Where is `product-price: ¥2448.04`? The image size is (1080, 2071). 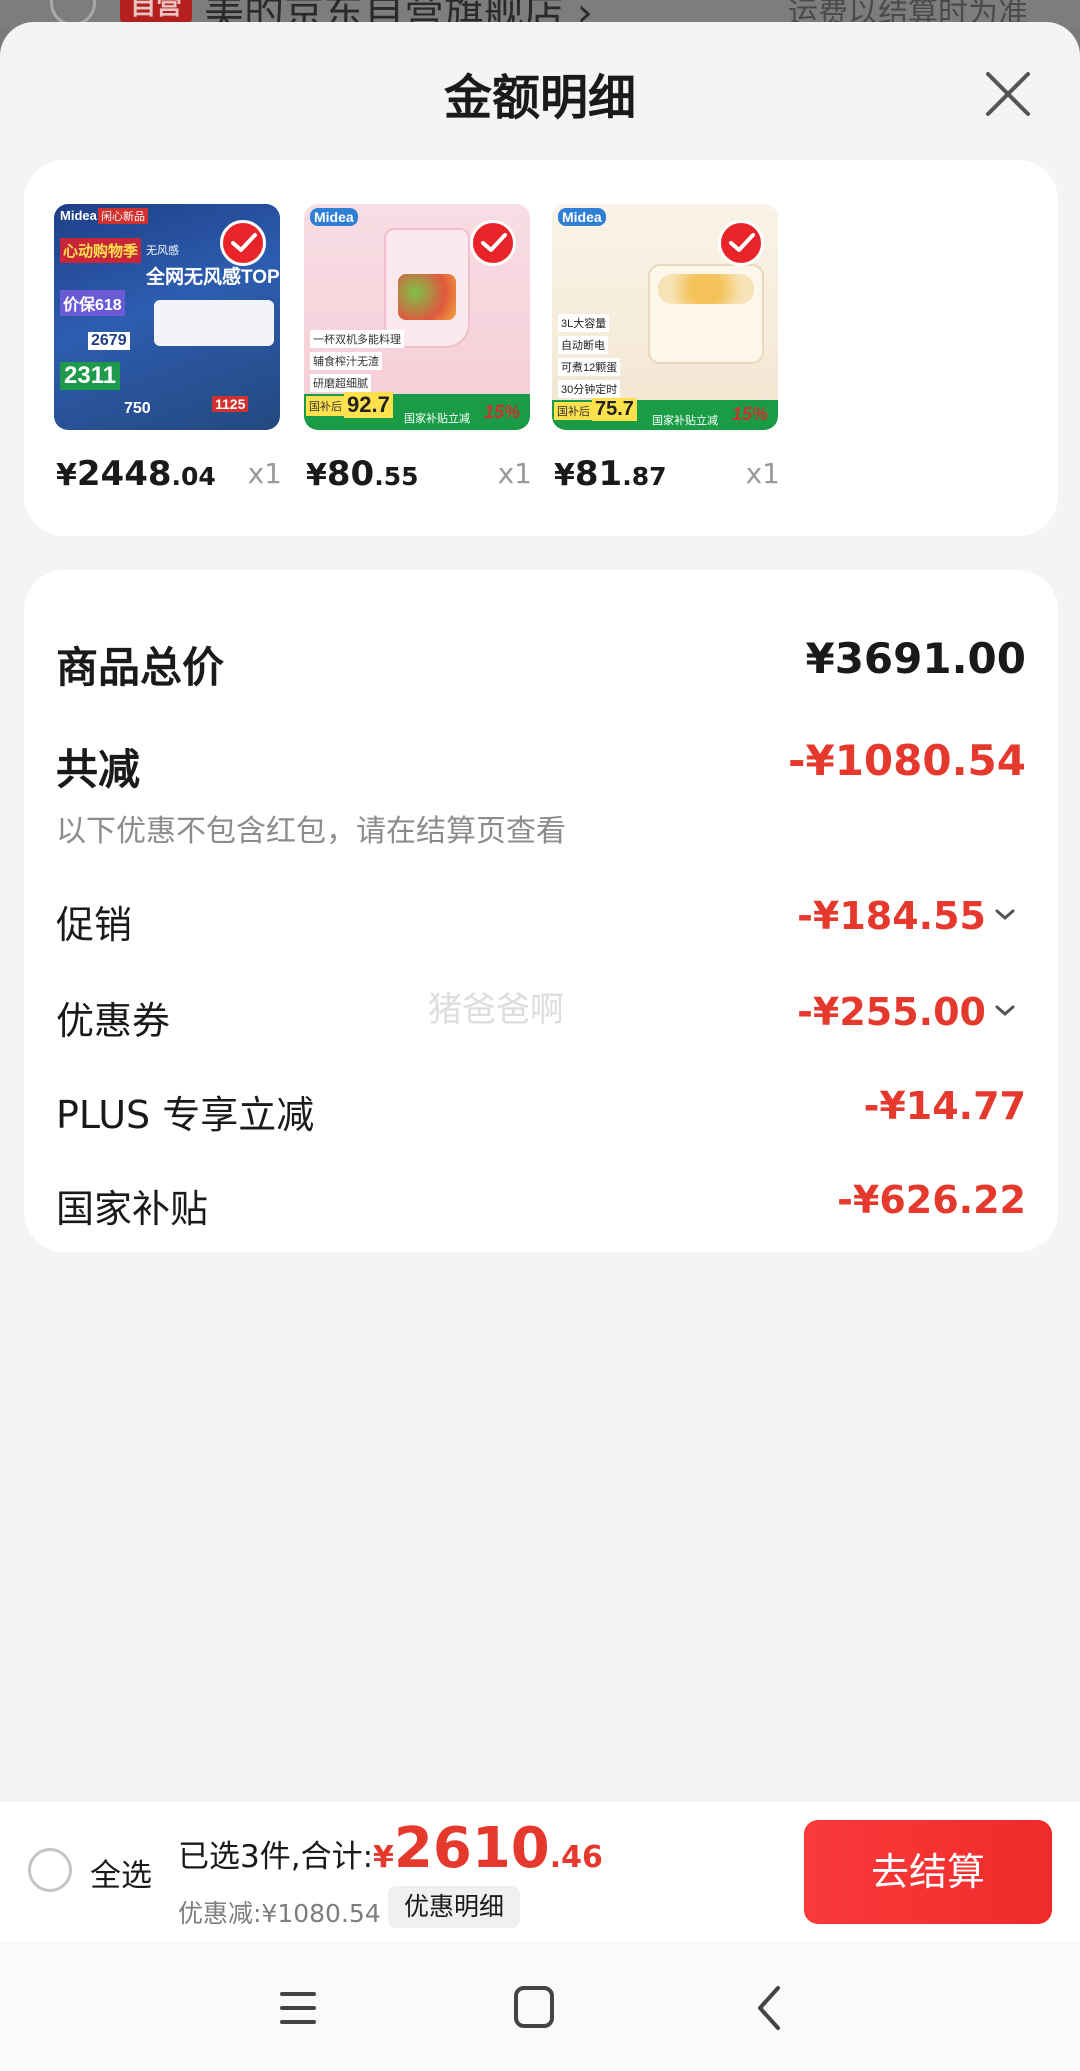 product-price: ¥2448.04 is located at coordinates (136, 474).